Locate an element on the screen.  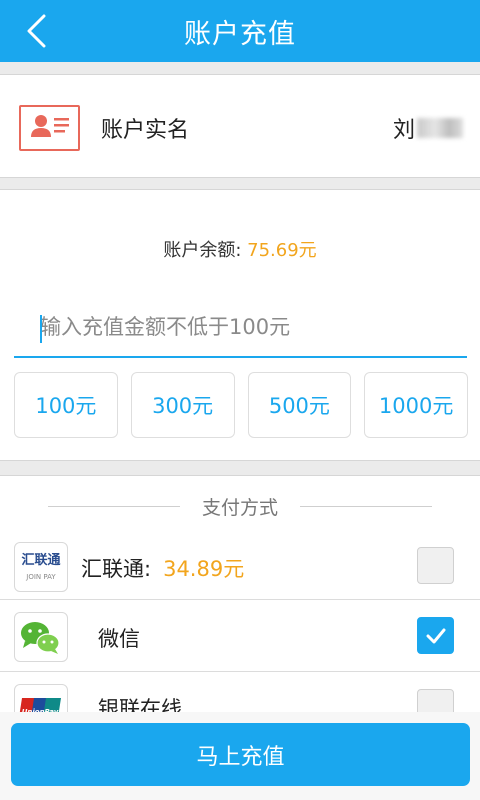
payment-method-label: 汇联通: 34.89元 is located at coordinates (162, 568).